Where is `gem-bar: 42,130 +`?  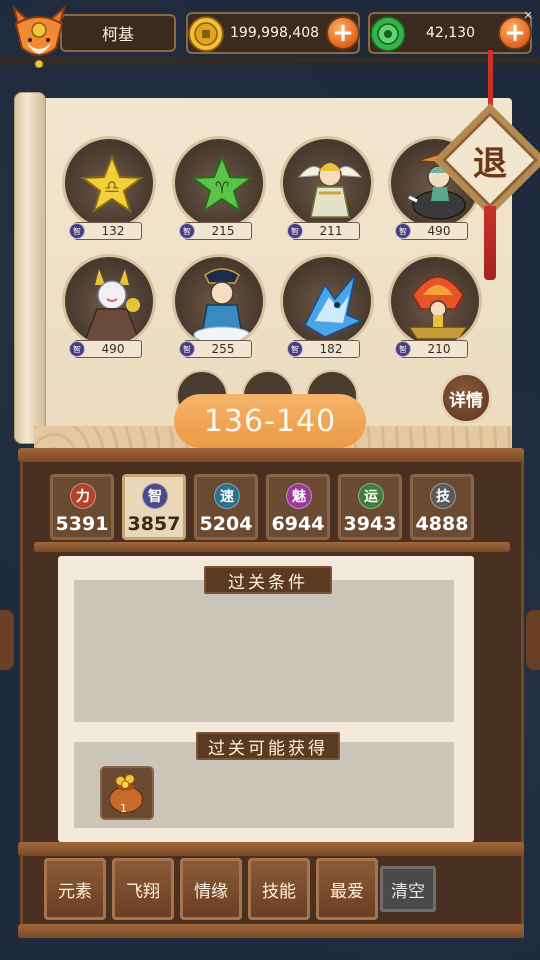
gem-bar: 42,130 + is located at coordinates (450, 33).